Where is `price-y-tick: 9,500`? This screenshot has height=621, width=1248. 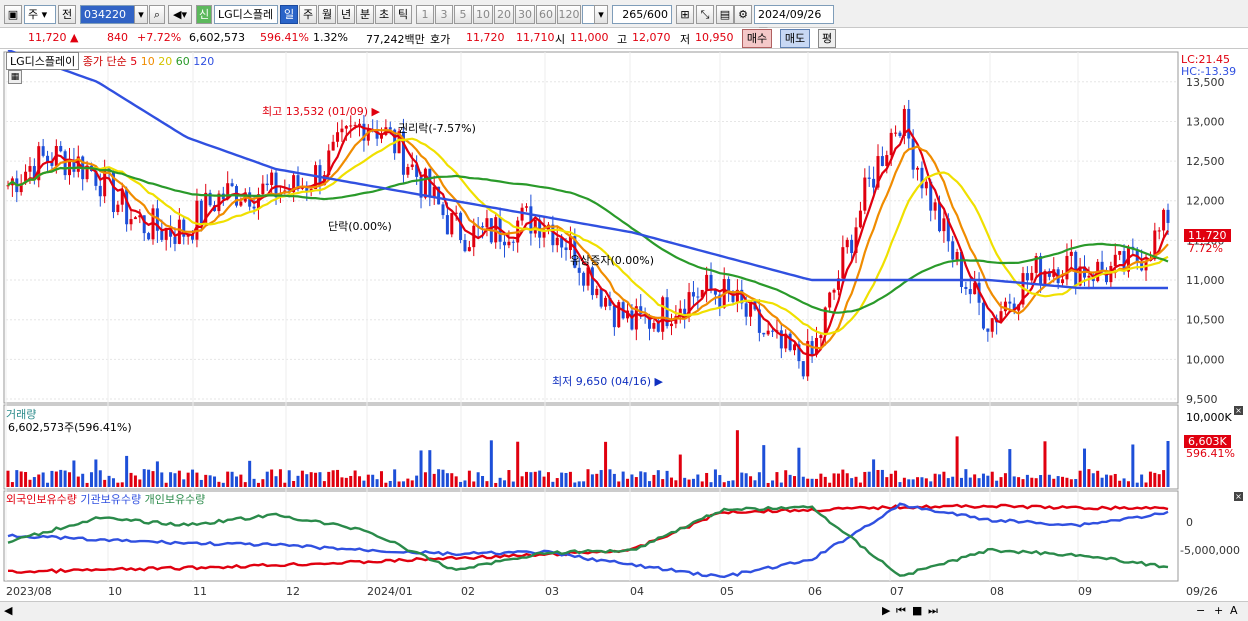
price-y-tick: 9,500 is located at coordinates (1202, 399).